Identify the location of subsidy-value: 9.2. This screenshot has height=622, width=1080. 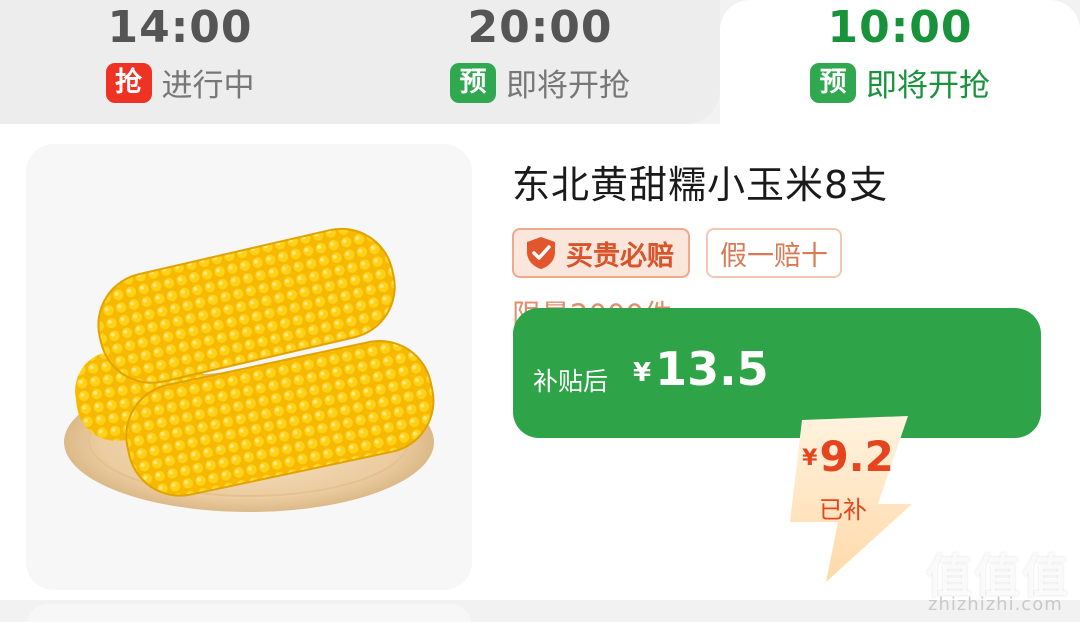
(856, 456).